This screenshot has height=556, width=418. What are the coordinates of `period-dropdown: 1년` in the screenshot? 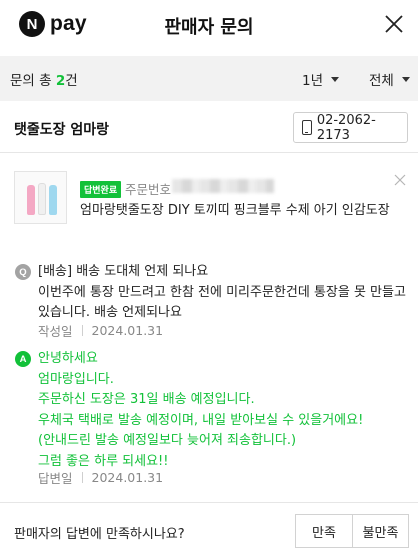 It's located at (321, 79).